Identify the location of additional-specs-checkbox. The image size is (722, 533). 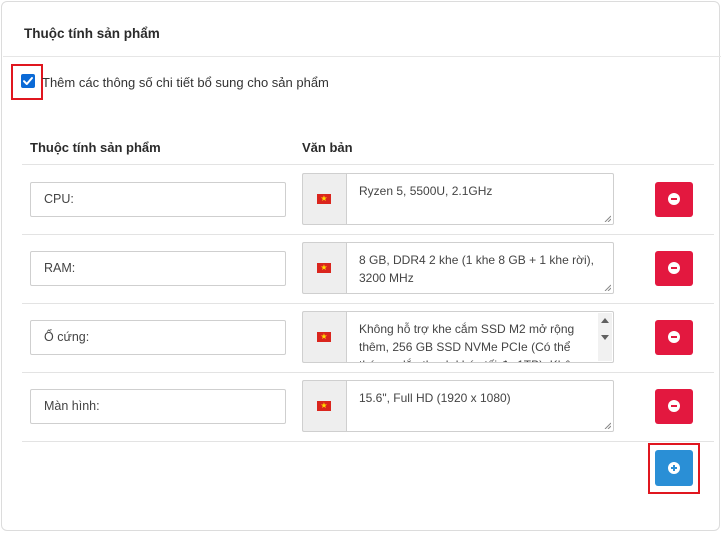
(28, 81).